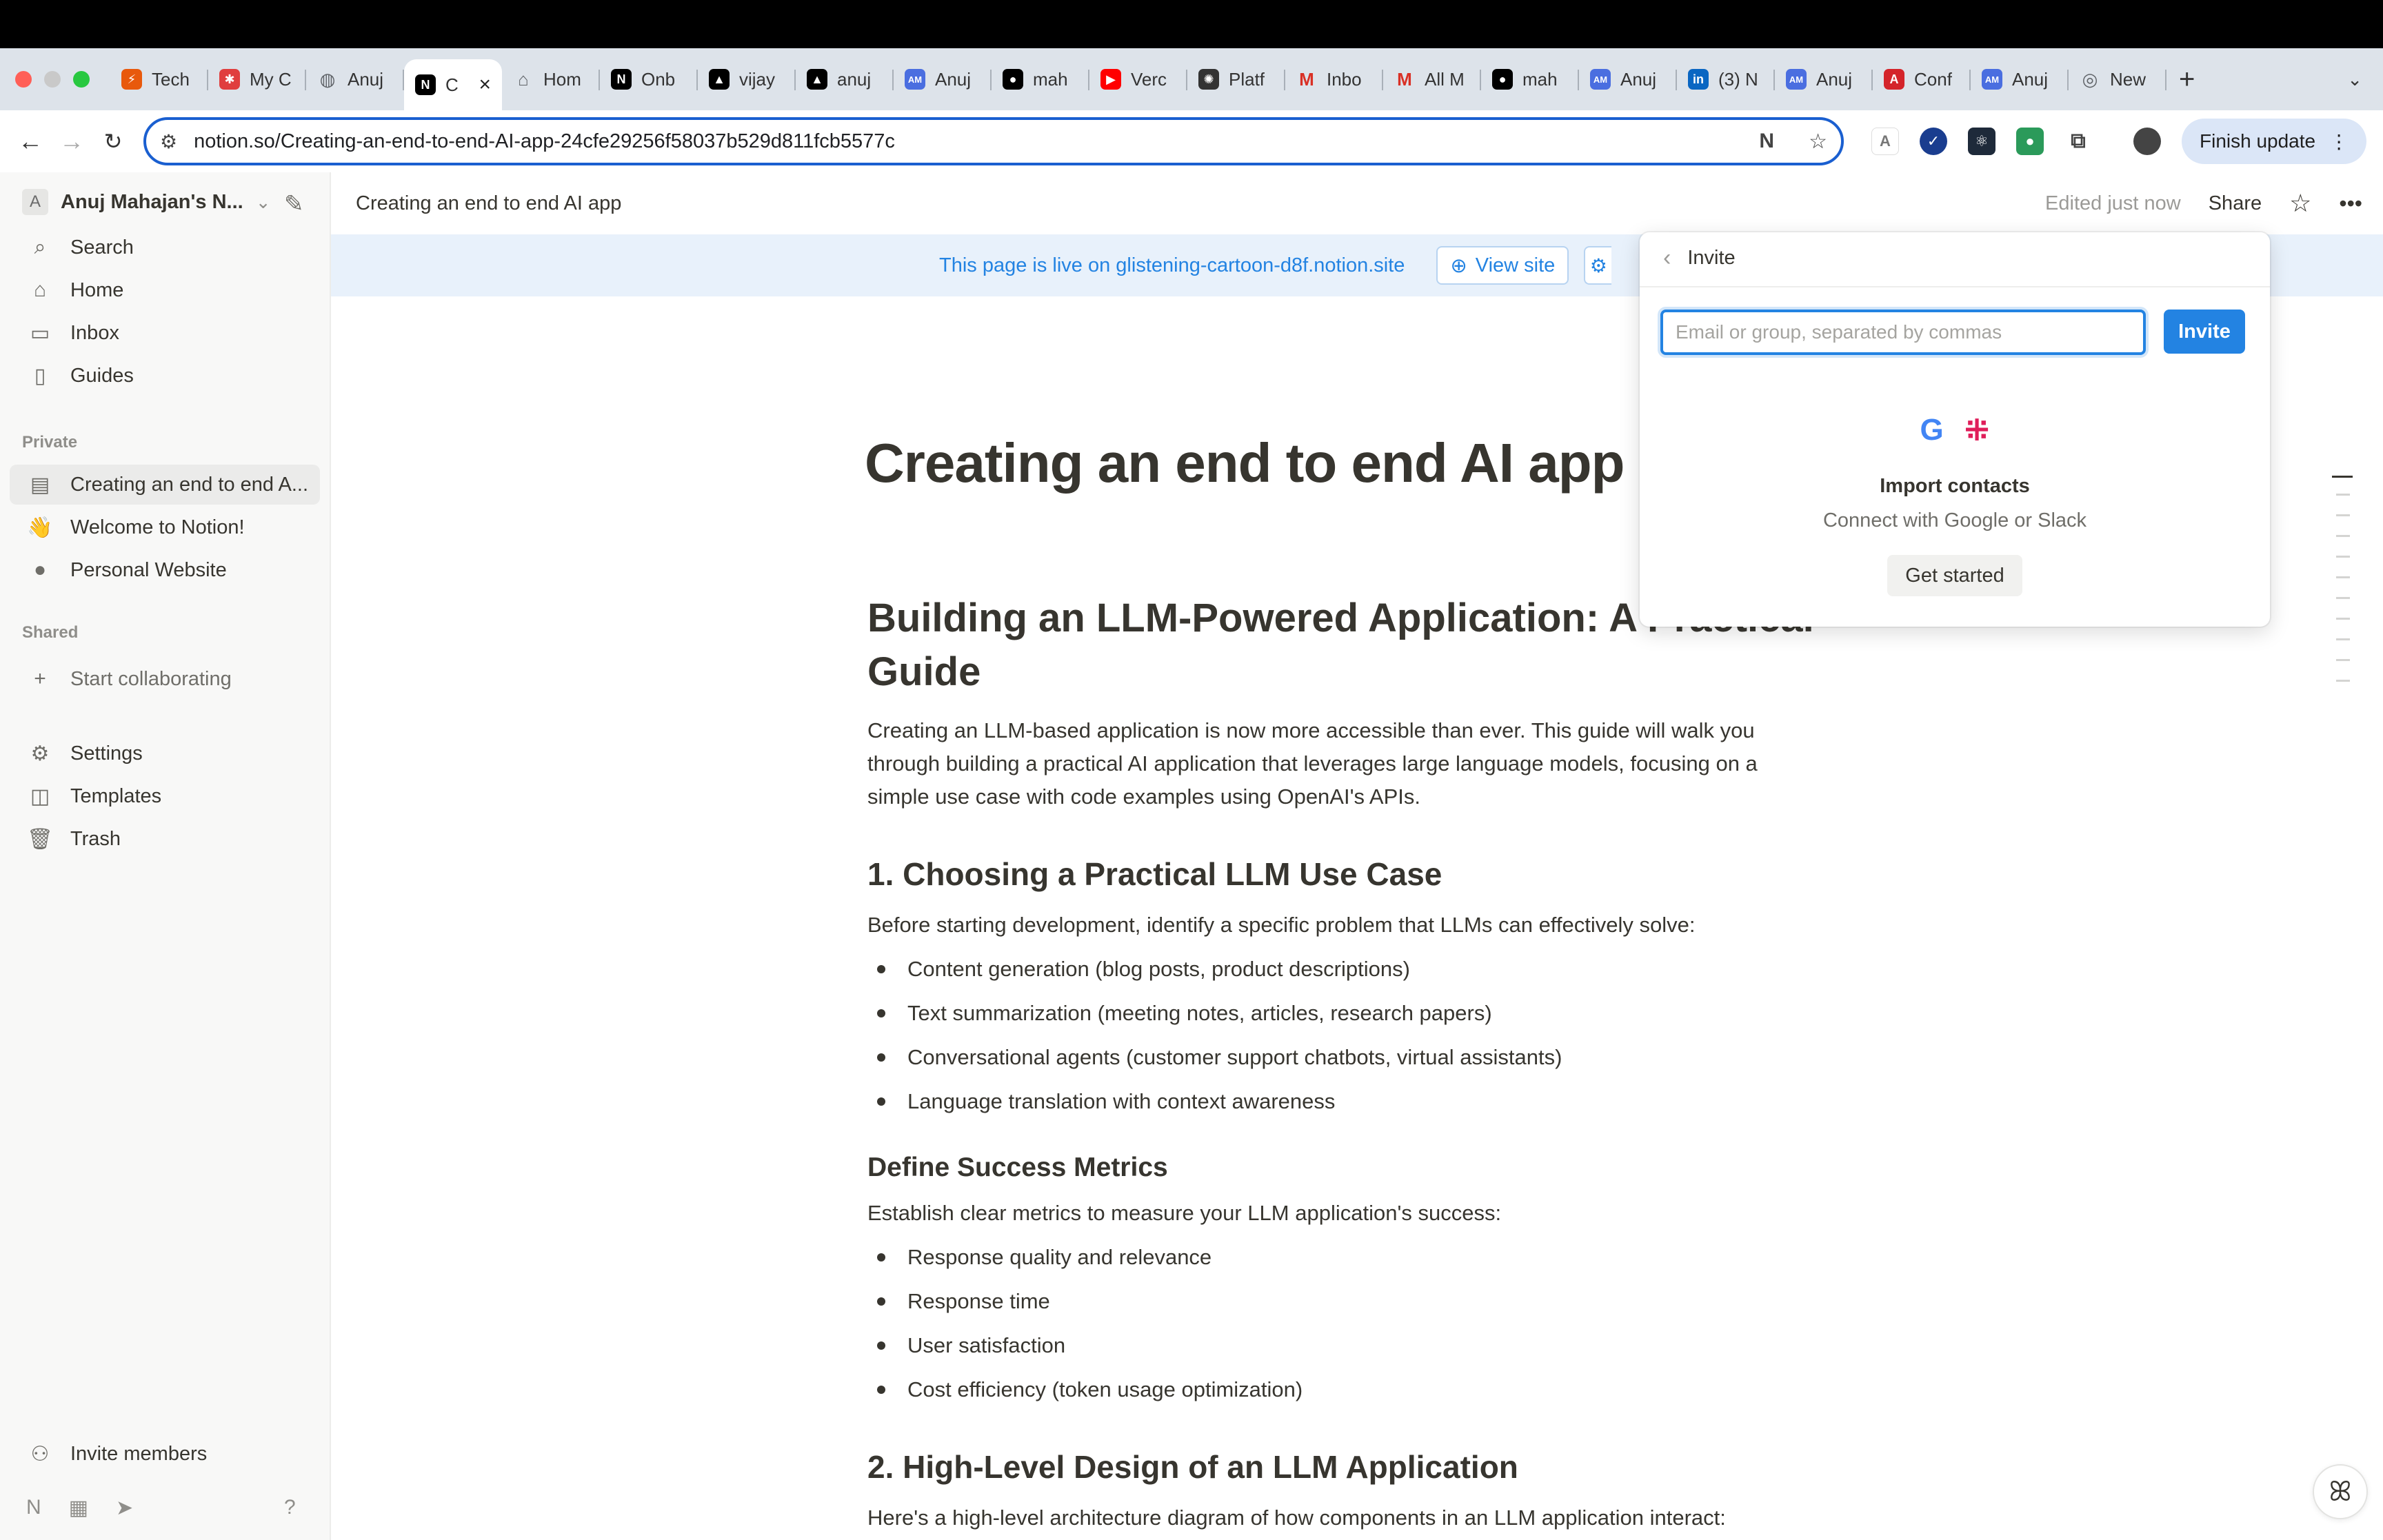  I want to click on finish-update-button: Finish update ⋮, so click(2274, 142).